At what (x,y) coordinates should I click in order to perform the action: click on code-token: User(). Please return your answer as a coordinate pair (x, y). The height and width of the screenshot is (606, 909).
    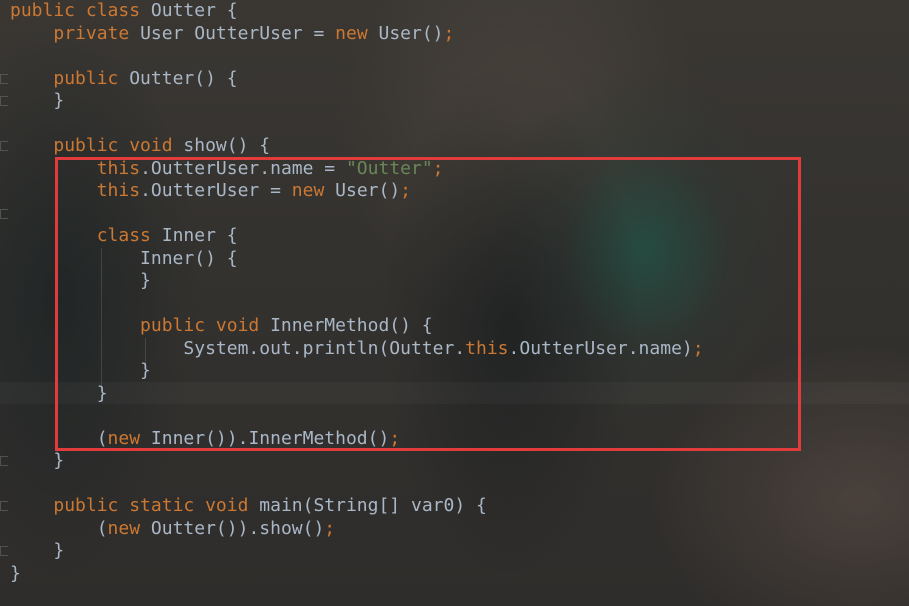
    Looking at the image, I should click on (411, 33).